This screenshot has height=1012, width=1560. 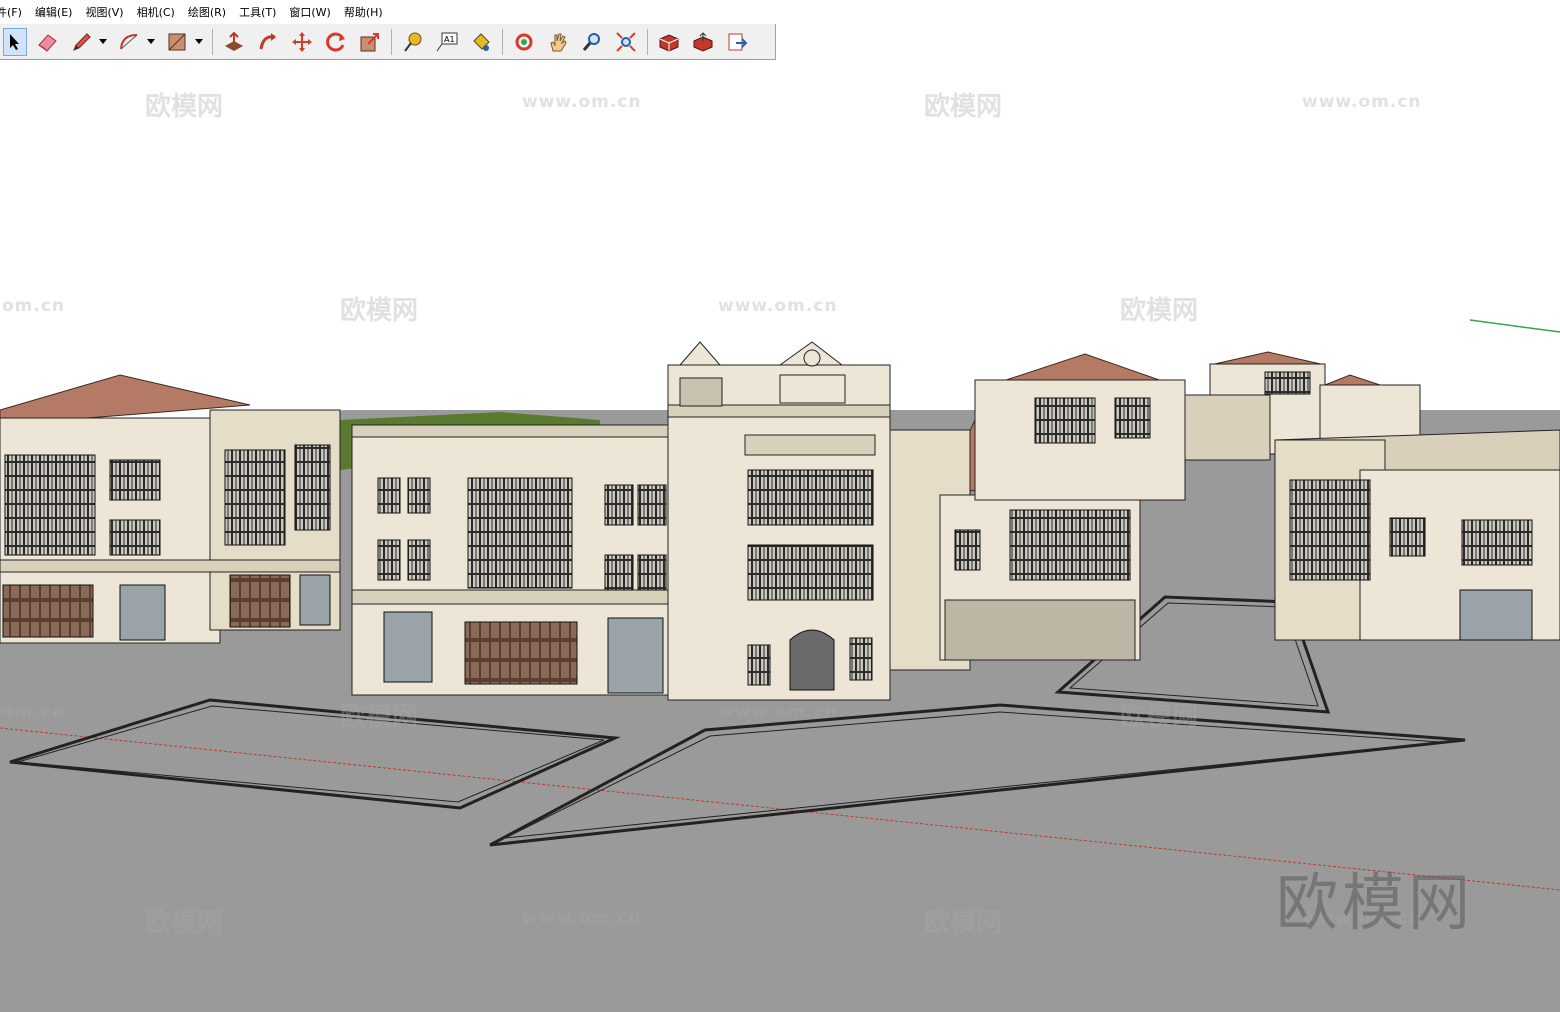 I want to click on extension-warehouse-icon, so click(x=738, y=41).